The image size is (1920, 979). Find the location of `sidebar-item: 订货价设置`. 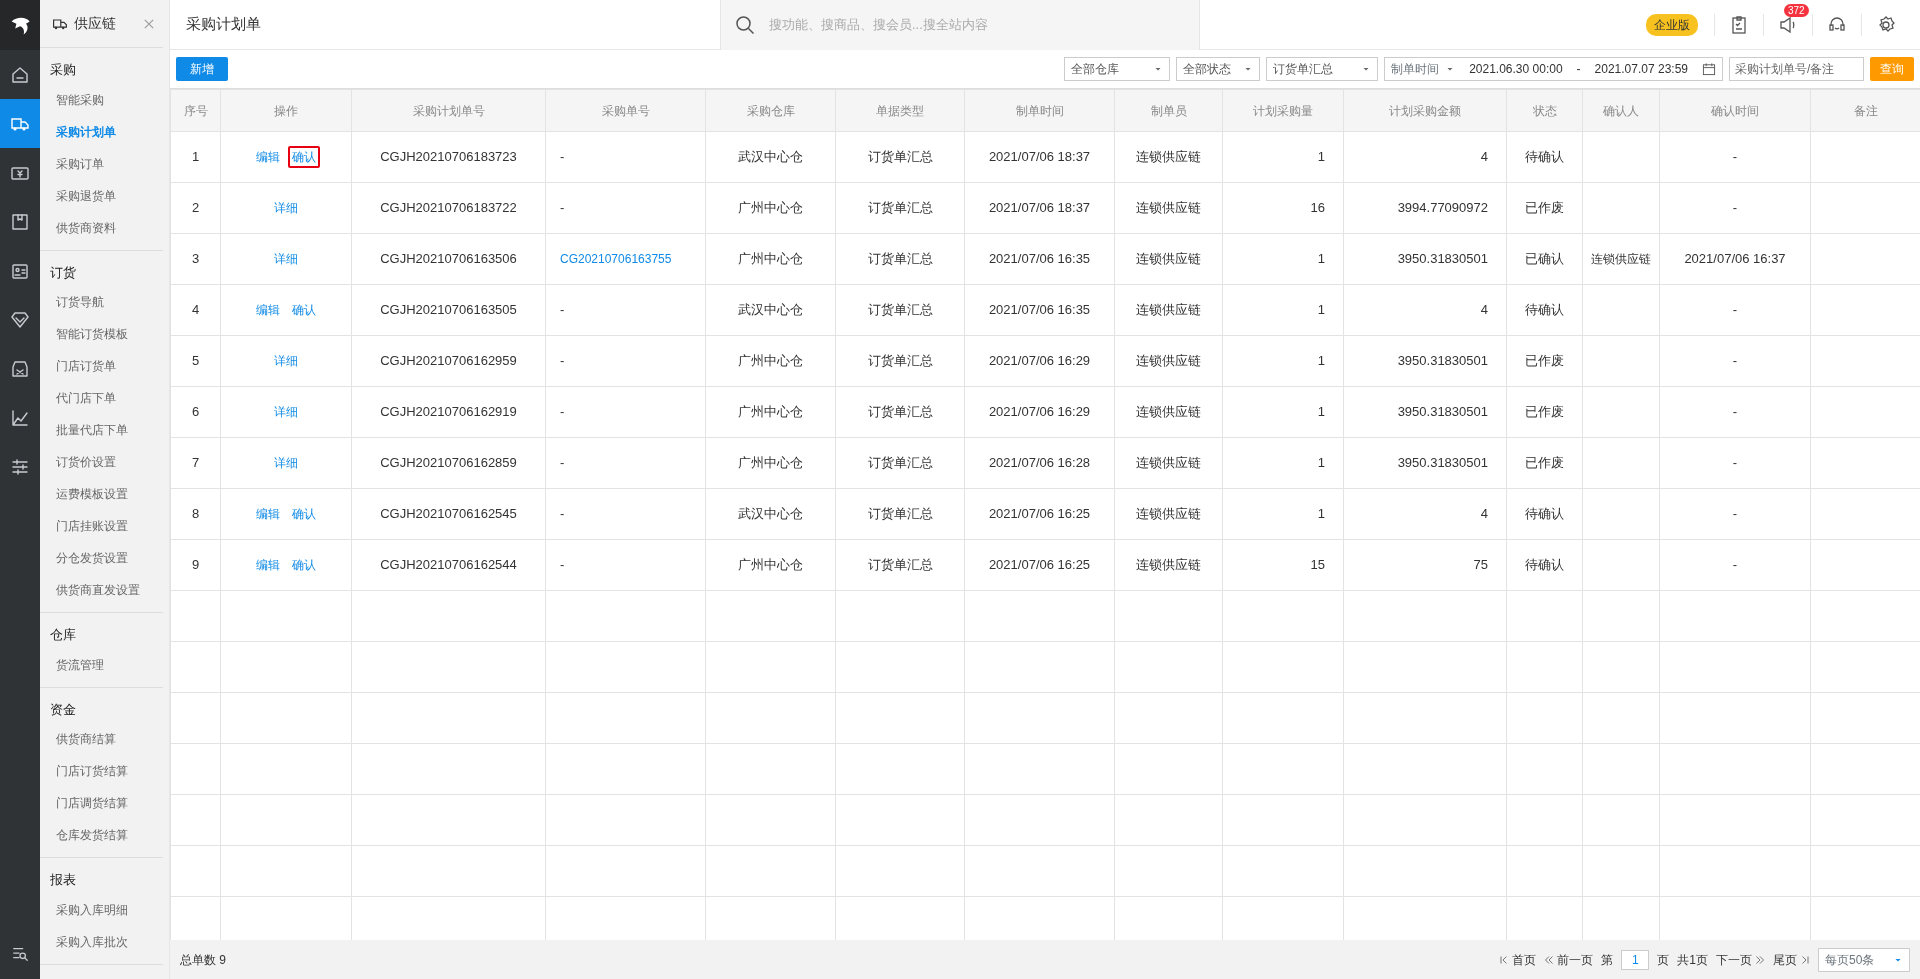

sidebar-item: 订货价设置 is located at coordinates (101, 462).